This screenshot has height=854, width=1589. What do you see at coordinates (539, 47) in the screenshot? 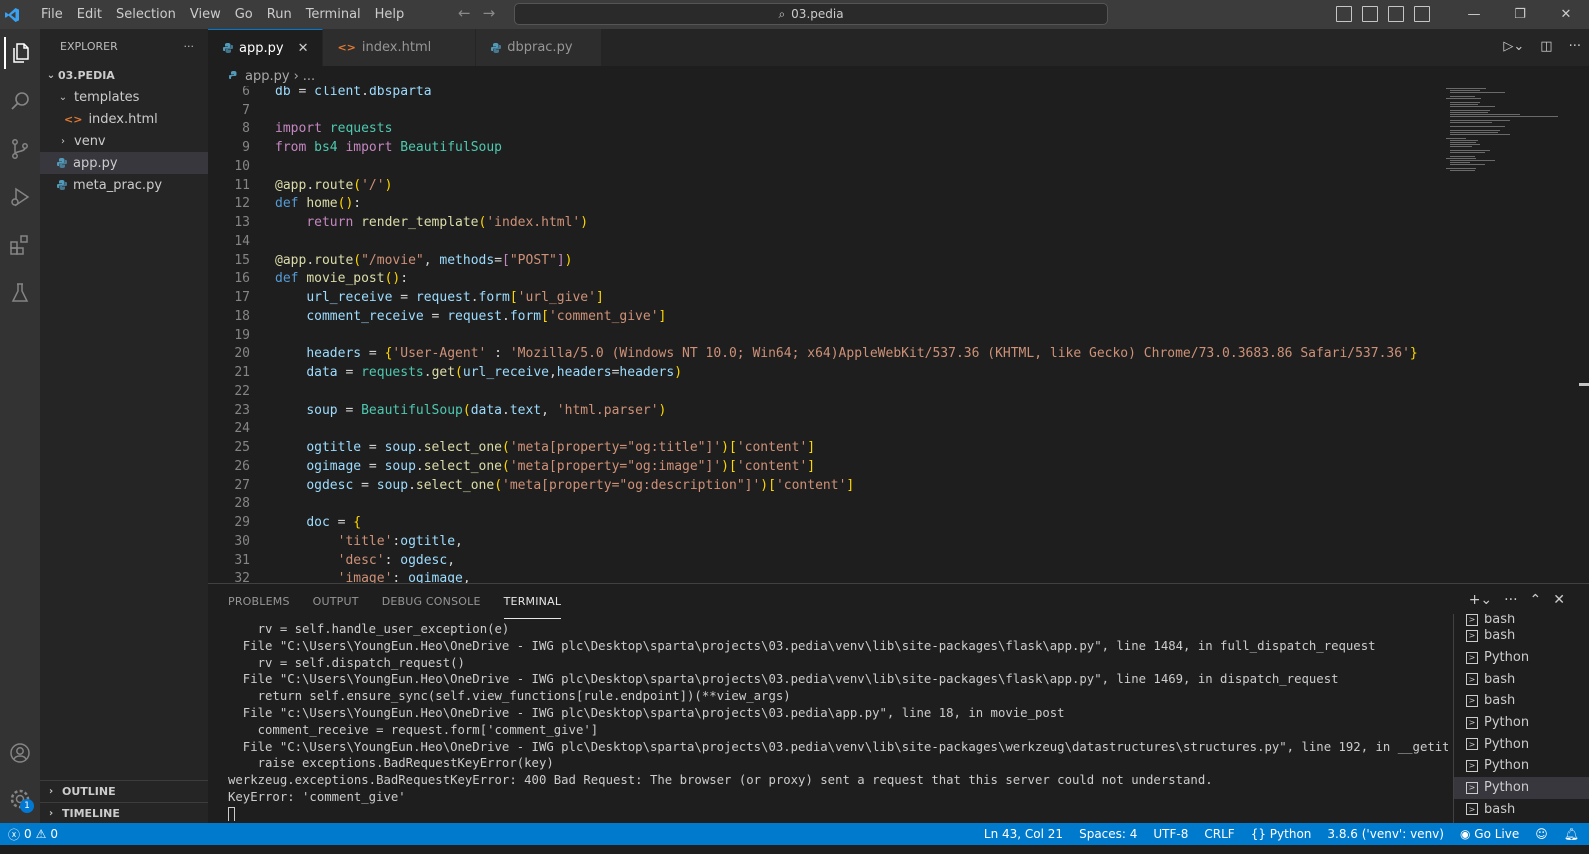
I see `tab-dbprac-py: dbprac.py` at bounding box center [539, 47].